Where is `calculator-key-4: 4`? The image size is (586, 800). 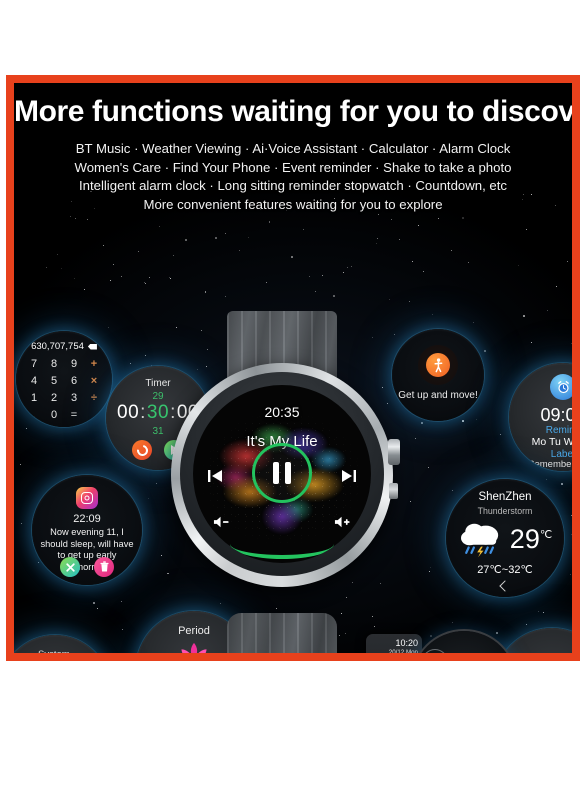 calculator-key-4: 4 is located at coordinates (34, 381).